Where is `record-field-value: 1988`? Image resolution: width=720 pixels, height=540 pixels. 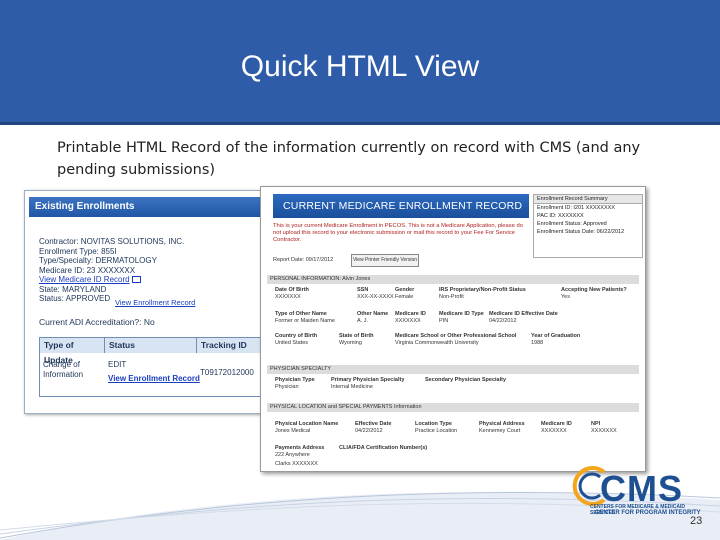
record-field-value: 1988 is located at coordinates (537, 342).